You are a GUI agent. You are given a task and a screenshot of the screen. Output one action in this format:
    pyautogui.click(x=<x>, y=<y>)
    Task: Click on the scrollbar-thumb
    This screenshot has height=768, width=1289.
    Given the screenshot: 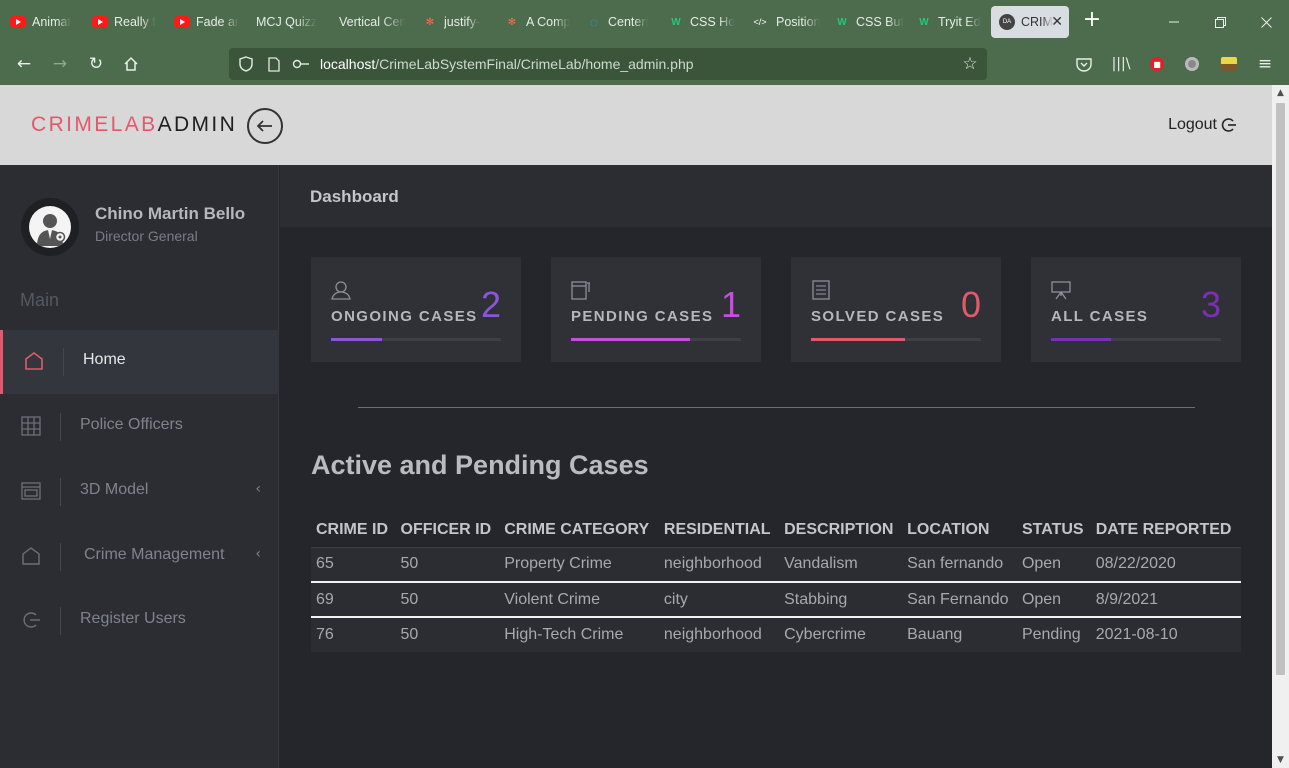 What is the action you would take?
    pyautogui.click(x=1280, y=389)
    